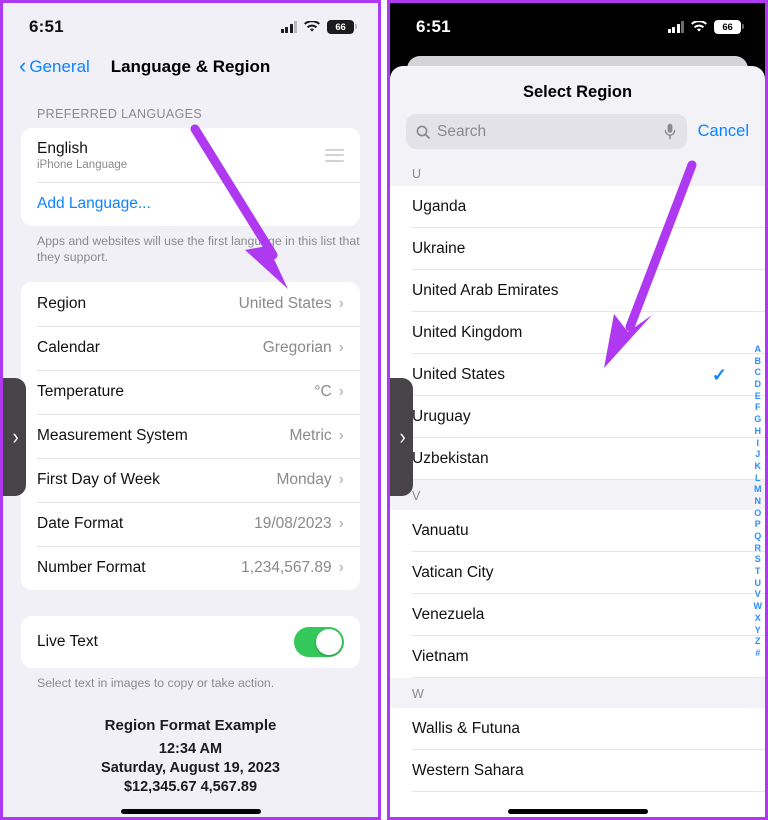 The image size is (768, 820). I want to click on row-label: Measurement System, so click(112, 435).